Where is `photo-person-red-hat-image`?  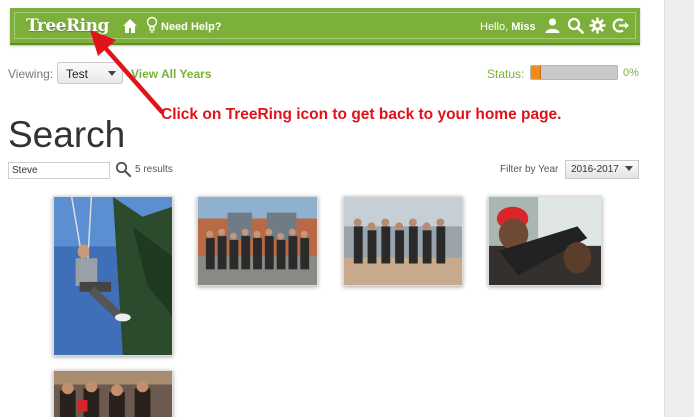
photo-person-red-hat-image is located at coordinates (545, 241).